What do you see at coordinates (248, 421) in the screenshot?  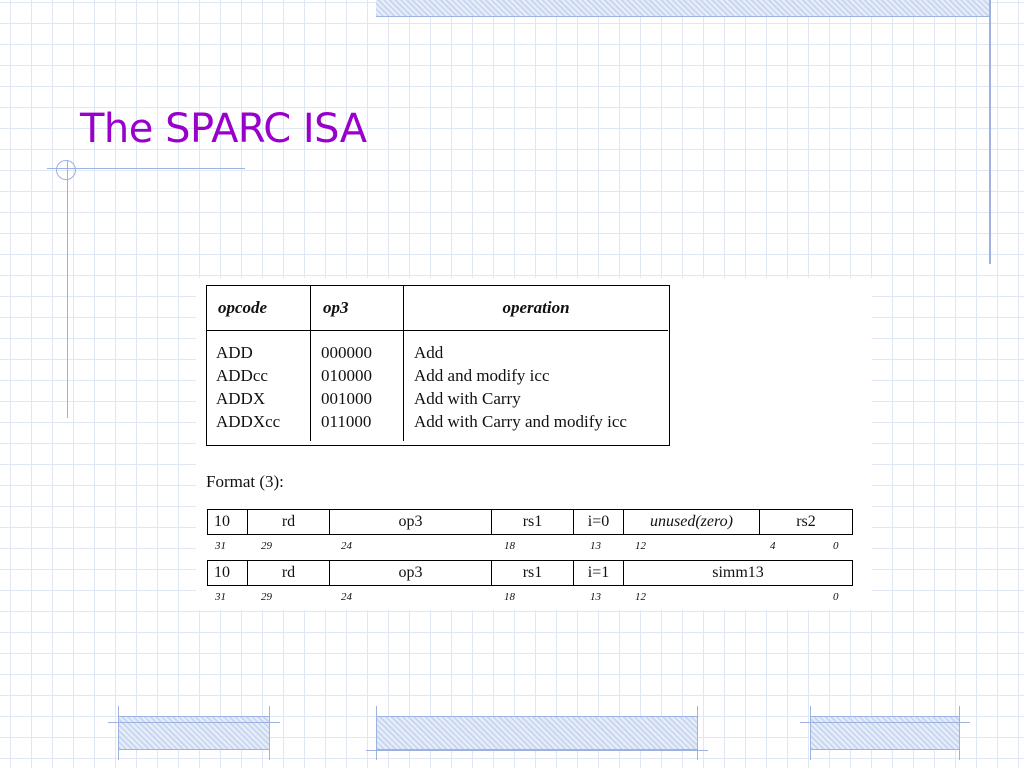 I see `opcode-cell: ADDXcc` at bounding box center [248, 421].